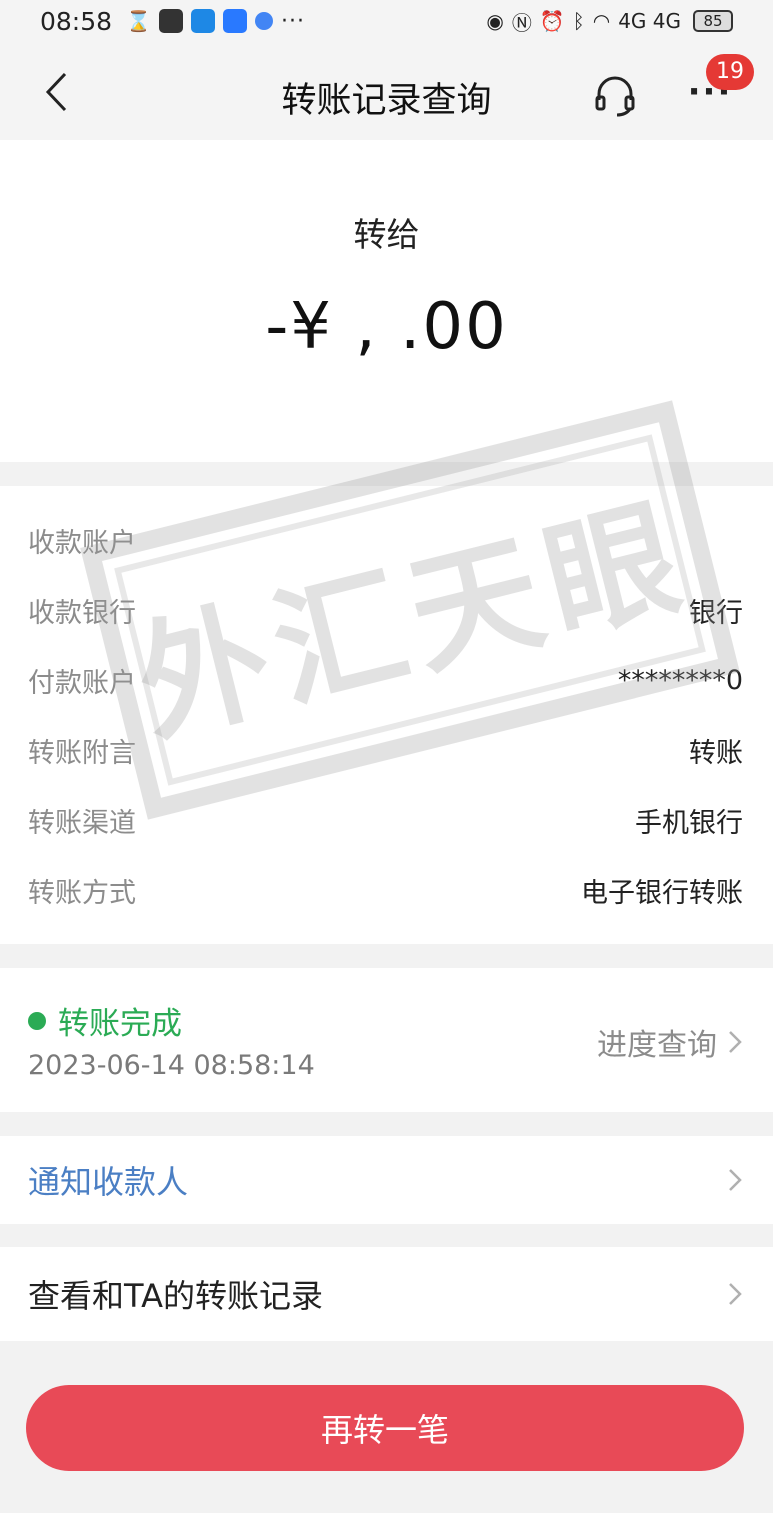 This screenshot has height=1513, width=773. What do you see at coordinates (662, 893) in the screenshot?
I see `detail-value: 电子银行转账` at bounding box center [662, 893].